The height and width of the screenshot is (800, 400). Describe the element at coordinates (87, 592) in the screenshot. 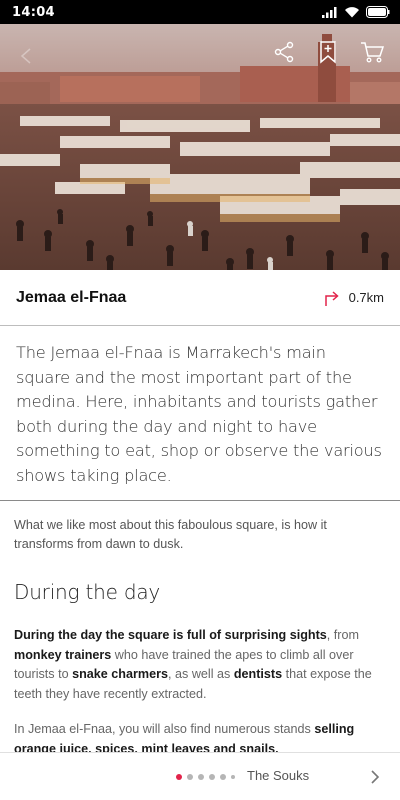

I see `section-title: During the day` at that location.